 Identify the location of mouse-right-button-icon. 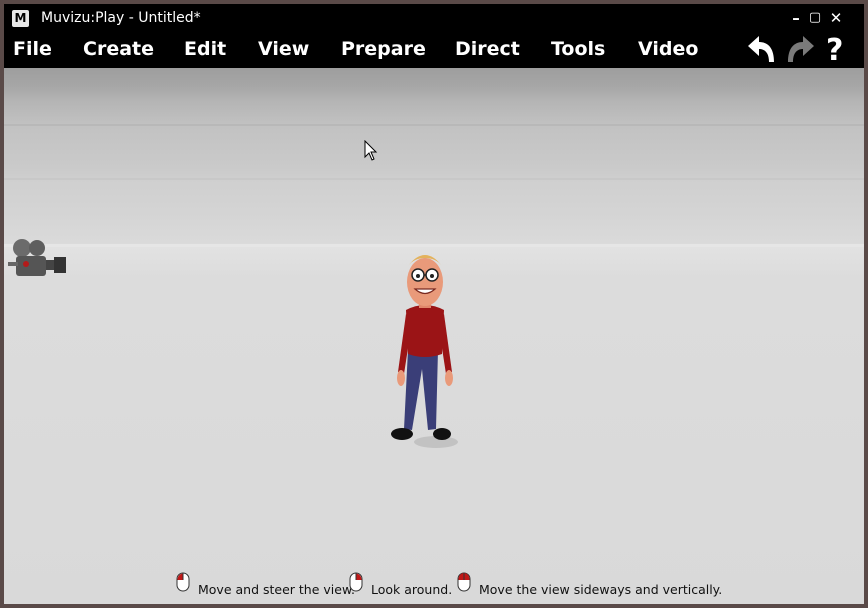
(356, 582).